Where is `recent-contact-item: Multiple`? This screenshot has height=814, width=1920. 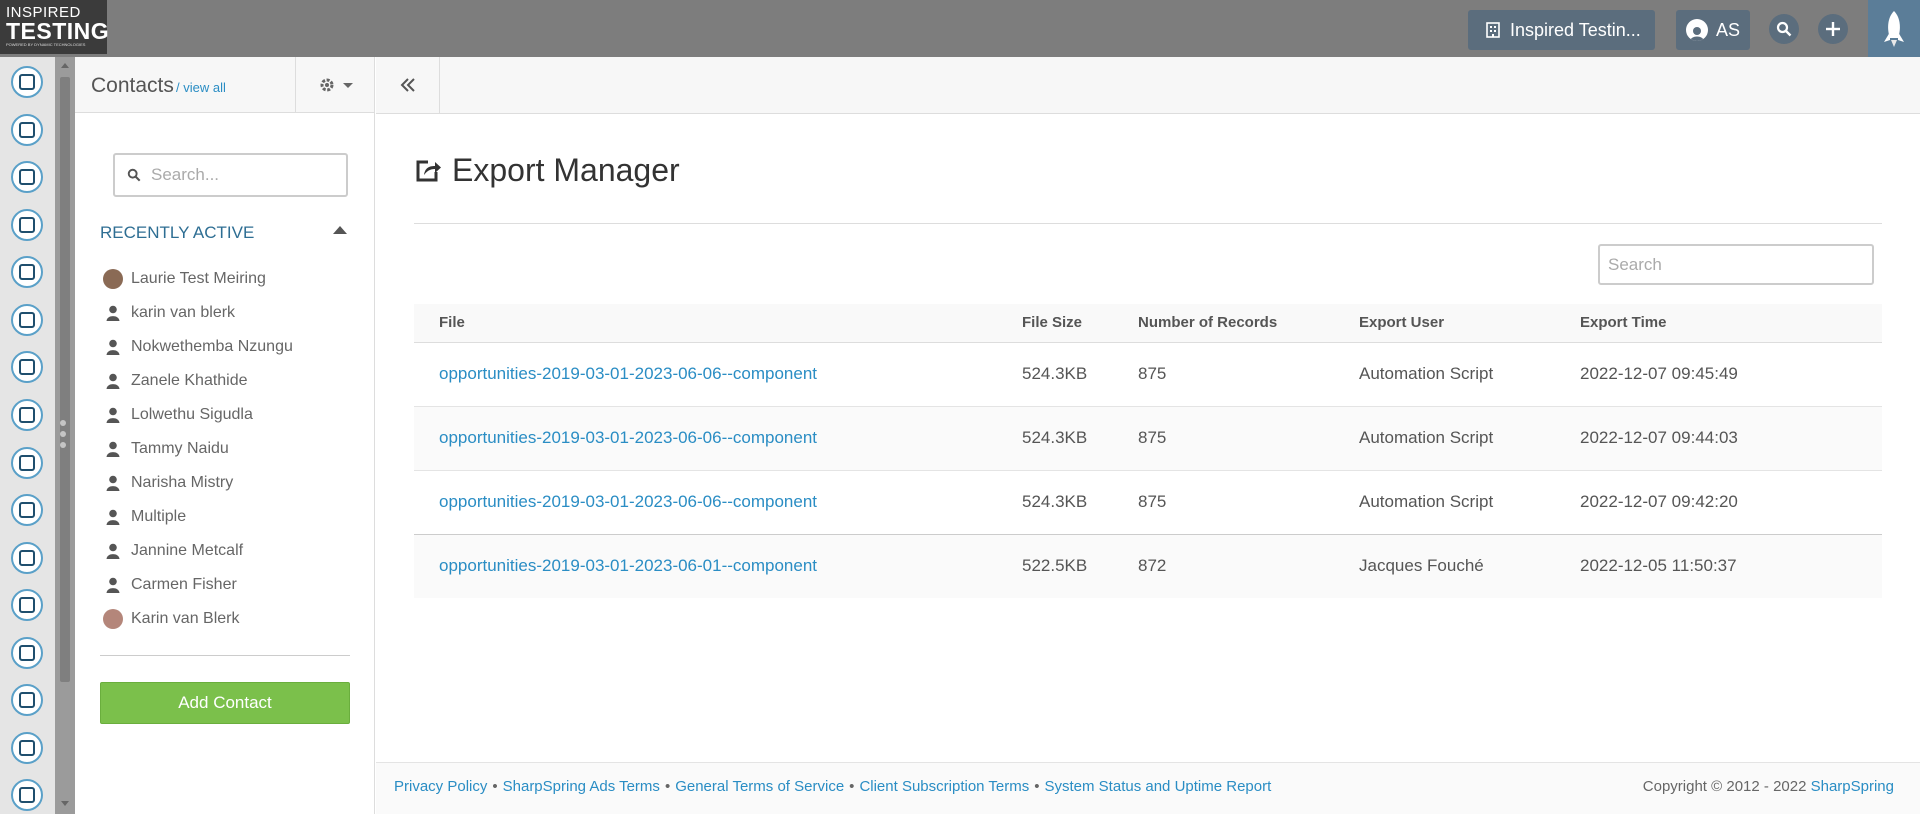 recent-contact-item: Multiple is located at coordinates (228, 517).